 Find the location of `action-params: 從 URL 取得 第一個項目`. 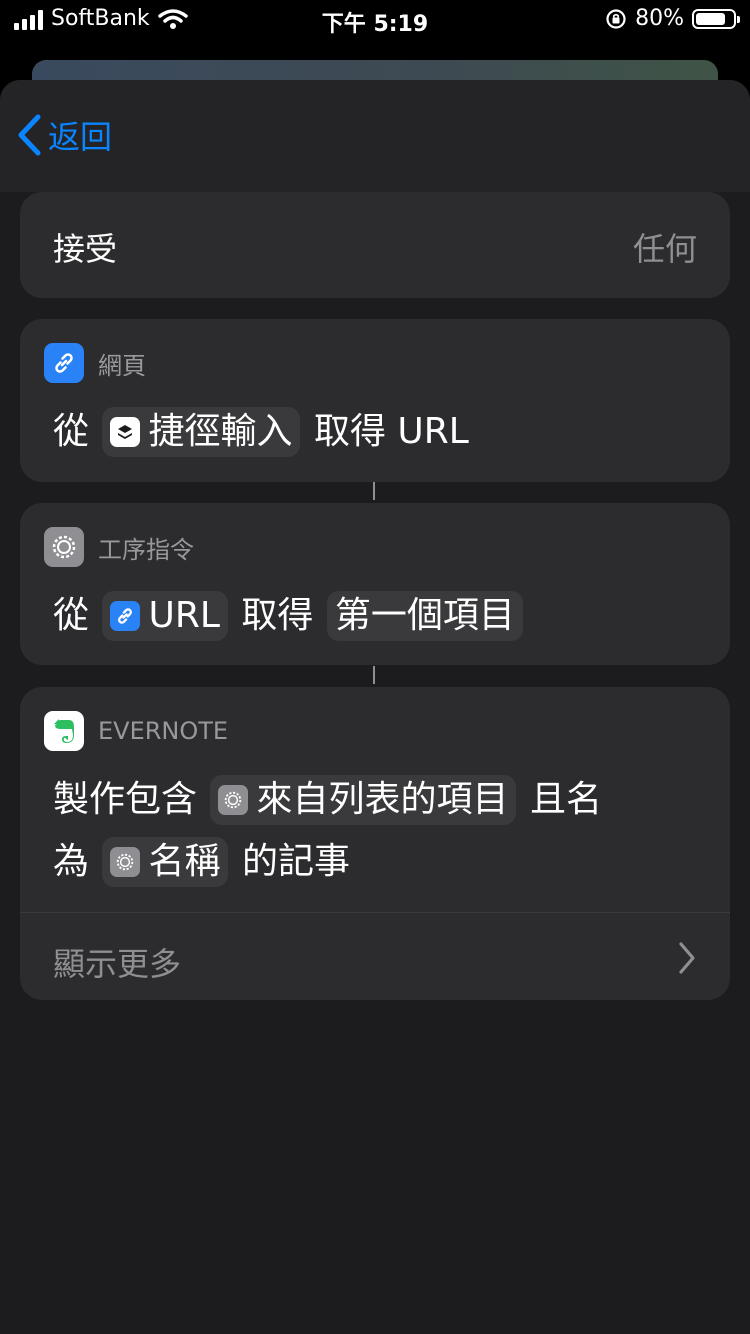

action-params: 從 URL 取得 第一個項目 is located at coordinates (289, 615).